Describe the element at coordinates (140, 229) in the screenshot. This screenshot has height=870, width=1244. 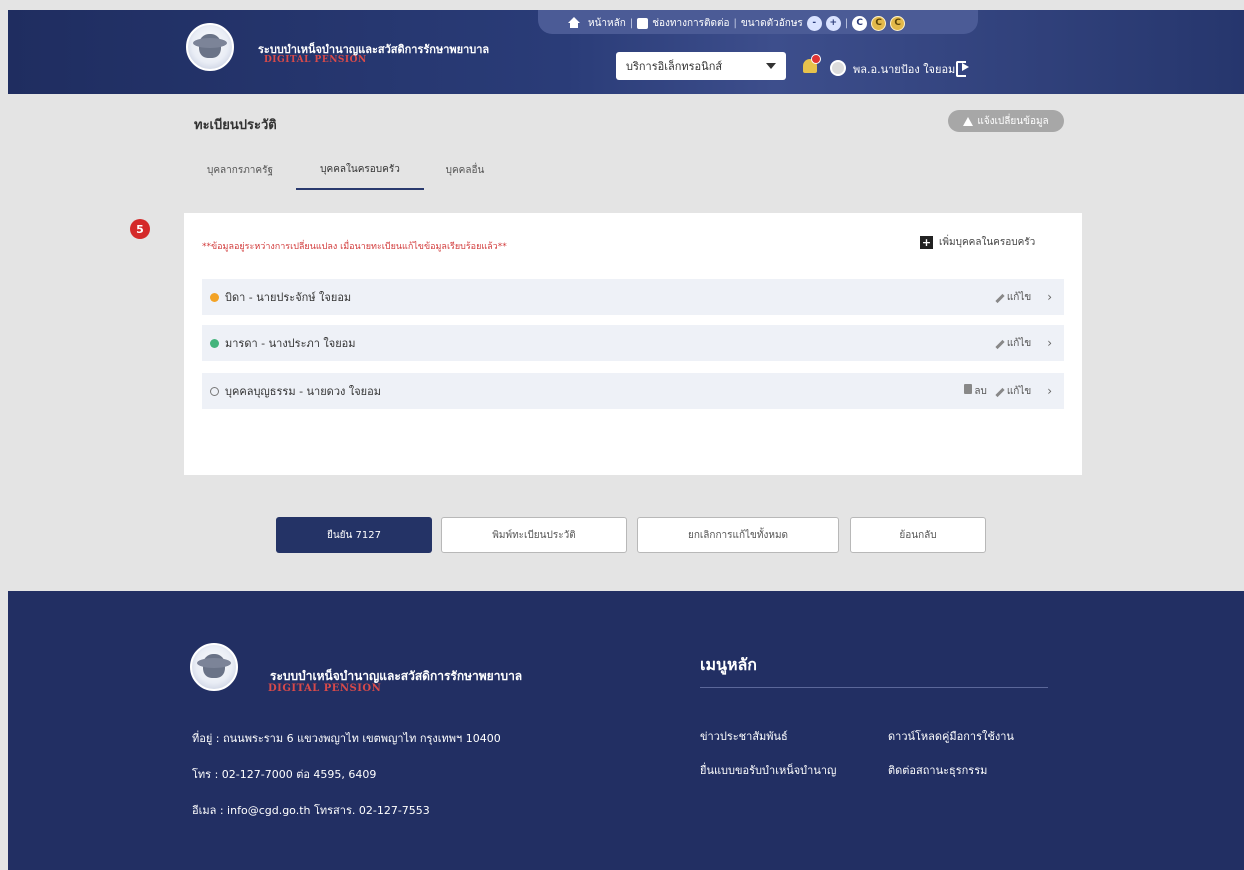
I see `step-badge: 5` at that location.